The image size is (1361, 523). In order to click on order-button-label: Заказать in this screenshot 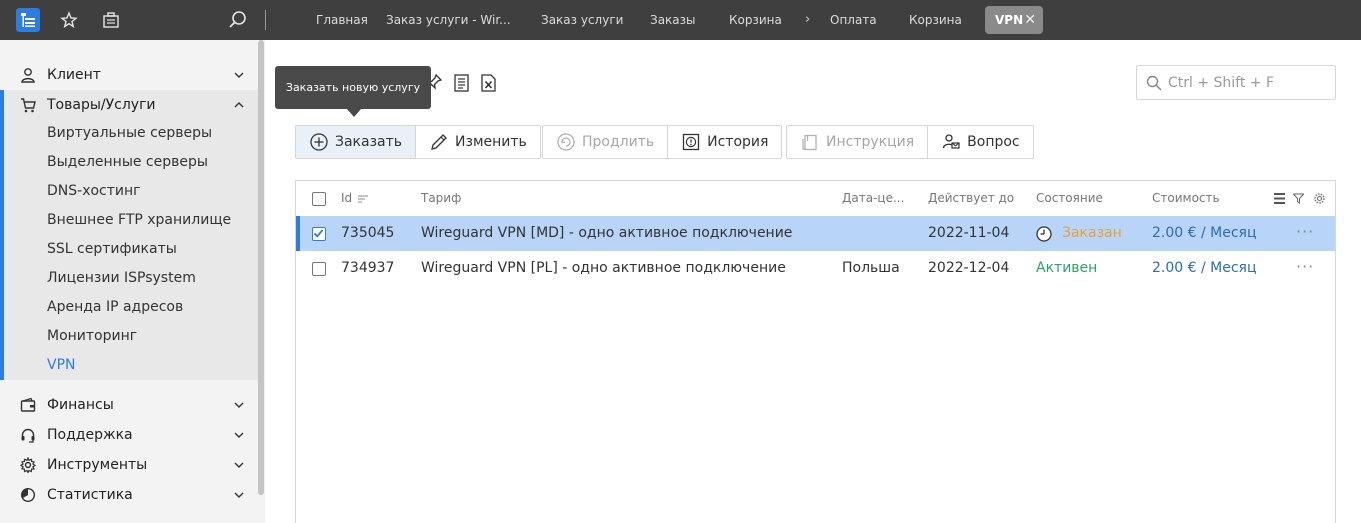, I will do `click(369, 142)`.